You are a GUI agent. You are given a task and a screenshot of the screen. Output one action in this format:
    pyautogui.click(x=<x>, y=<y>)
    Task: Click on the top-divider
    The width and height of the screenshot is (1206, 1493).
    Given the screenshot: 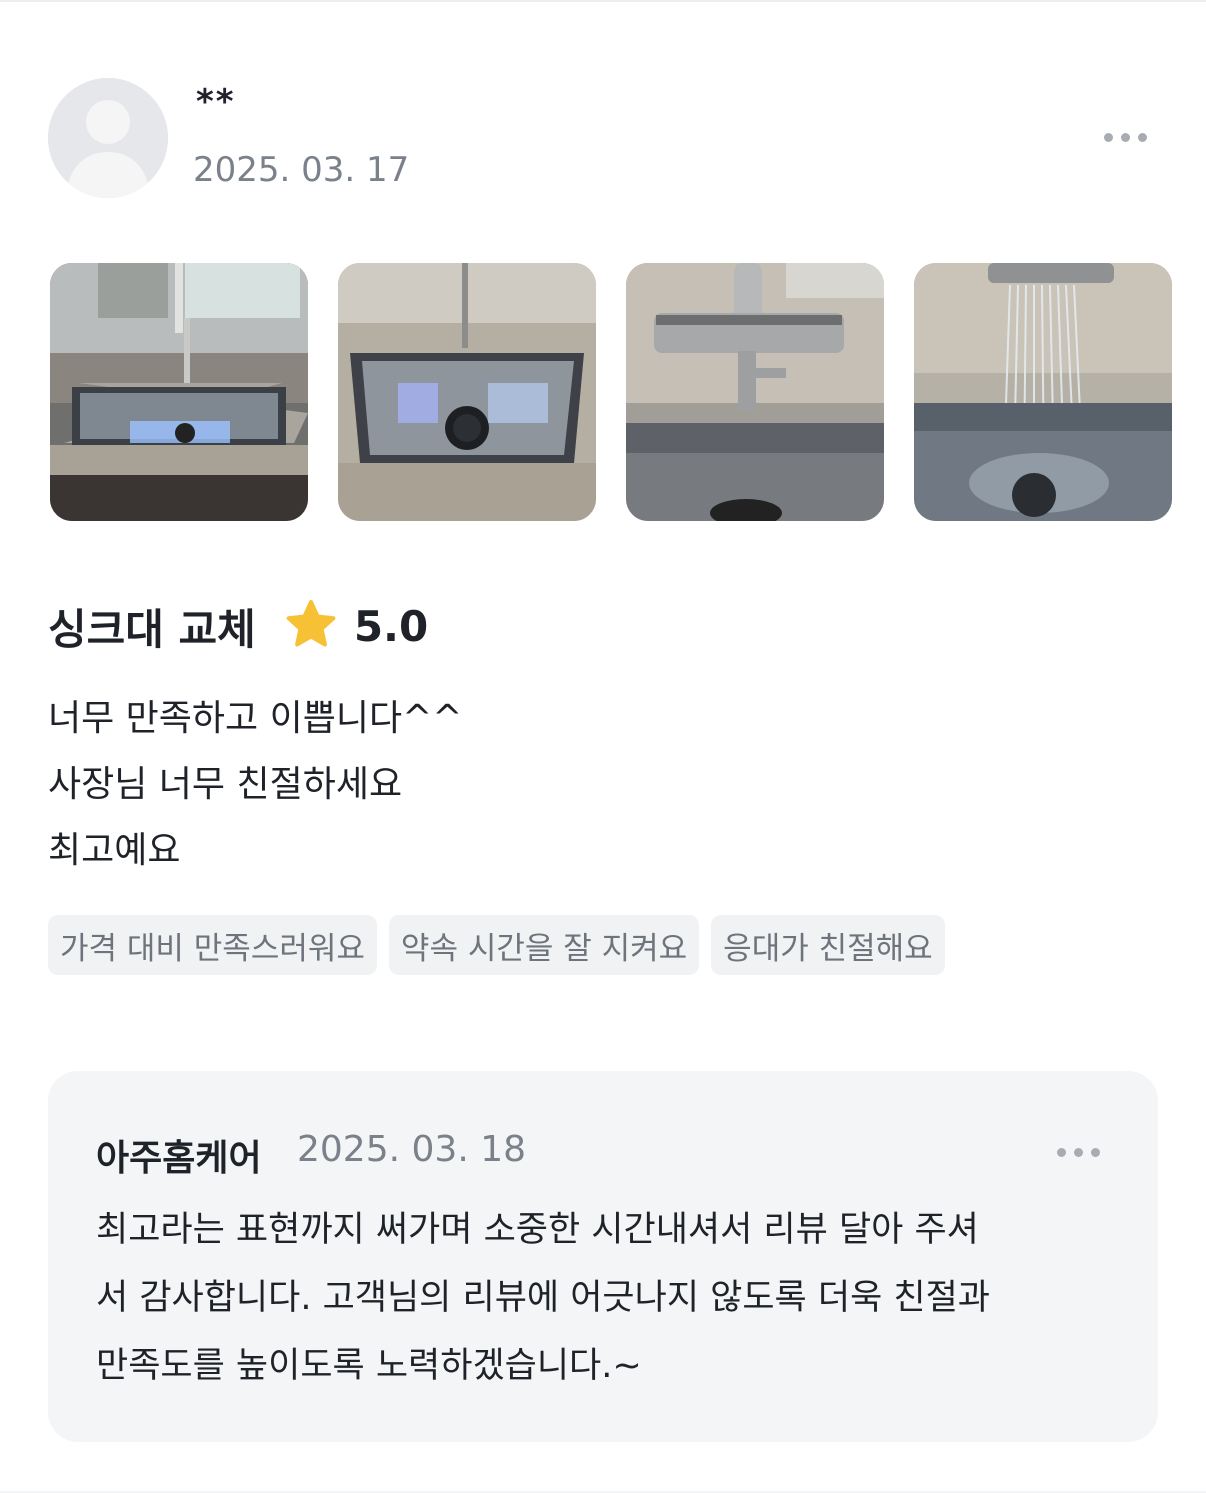 What is the action you would take?
    pyautogui.click(x=603, y=1)
    